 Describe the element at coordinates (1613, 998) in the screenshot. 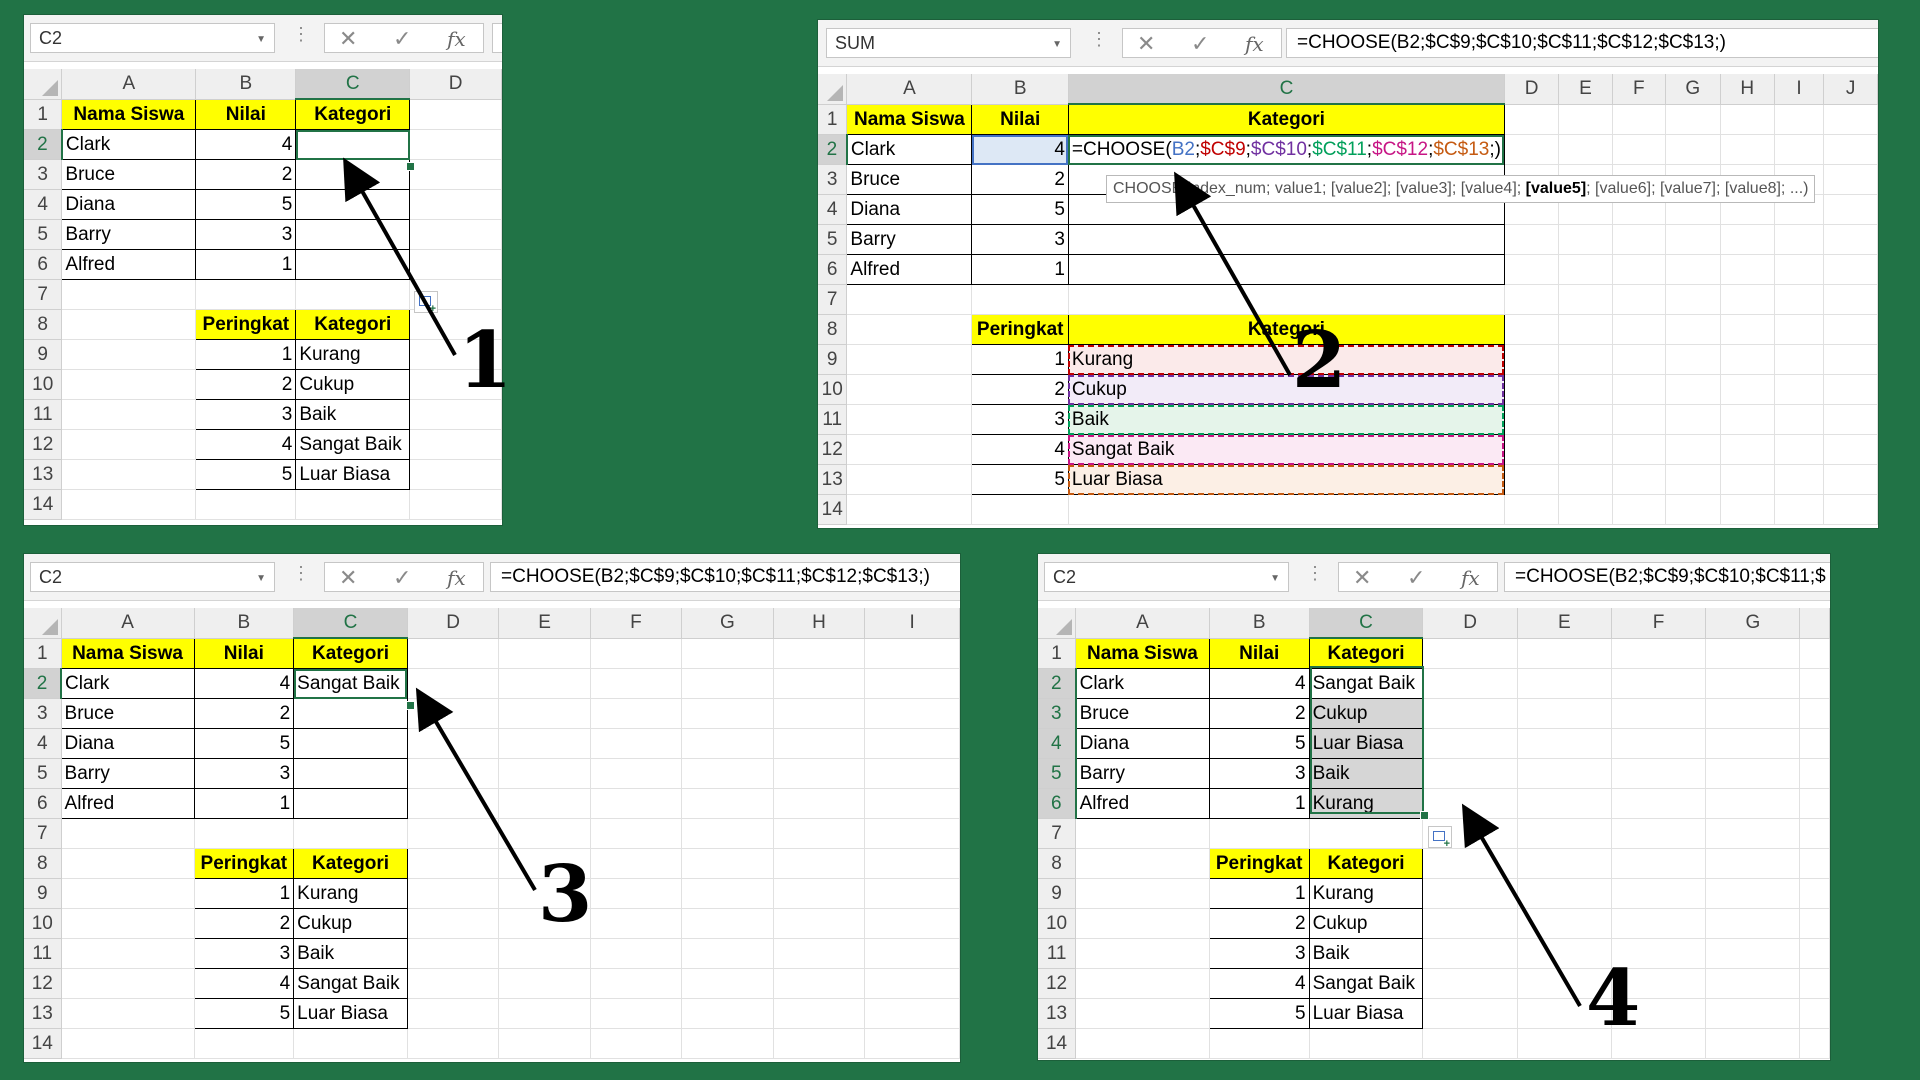

I see `step-number-4: 4` at that location.